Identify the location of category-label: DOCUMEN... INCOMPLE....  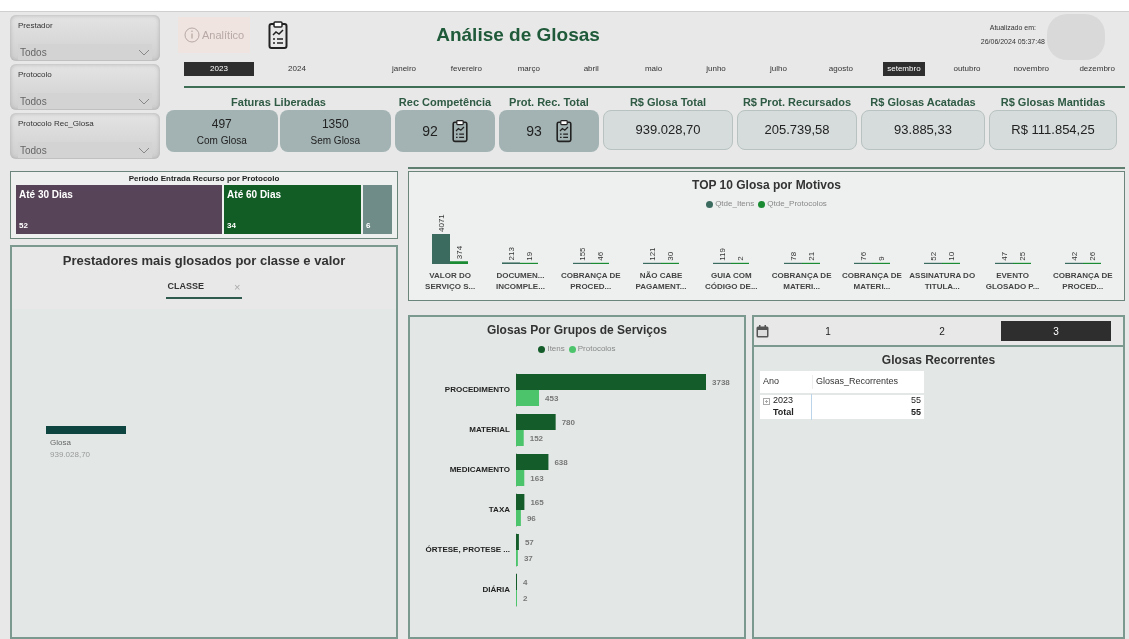
(520, 281).